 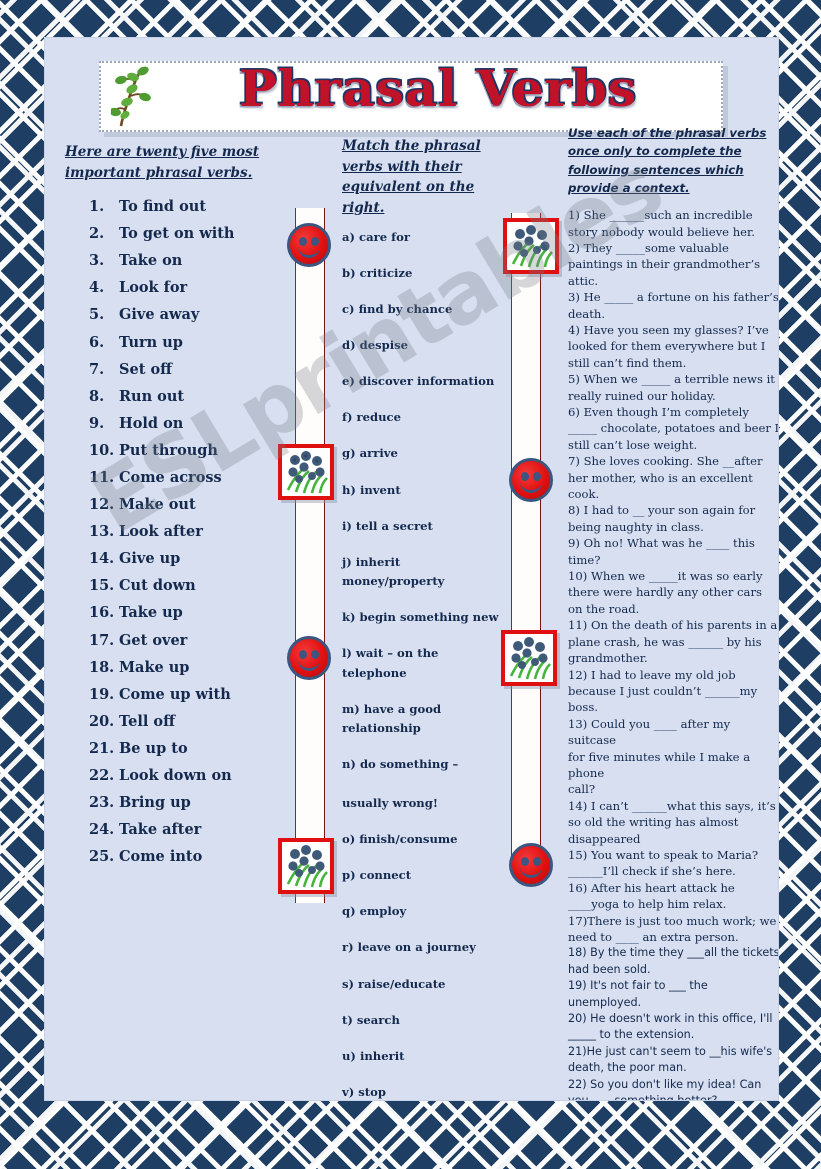 I want to click on phrasal-verb-number: 21., so click(x=102, y=748).